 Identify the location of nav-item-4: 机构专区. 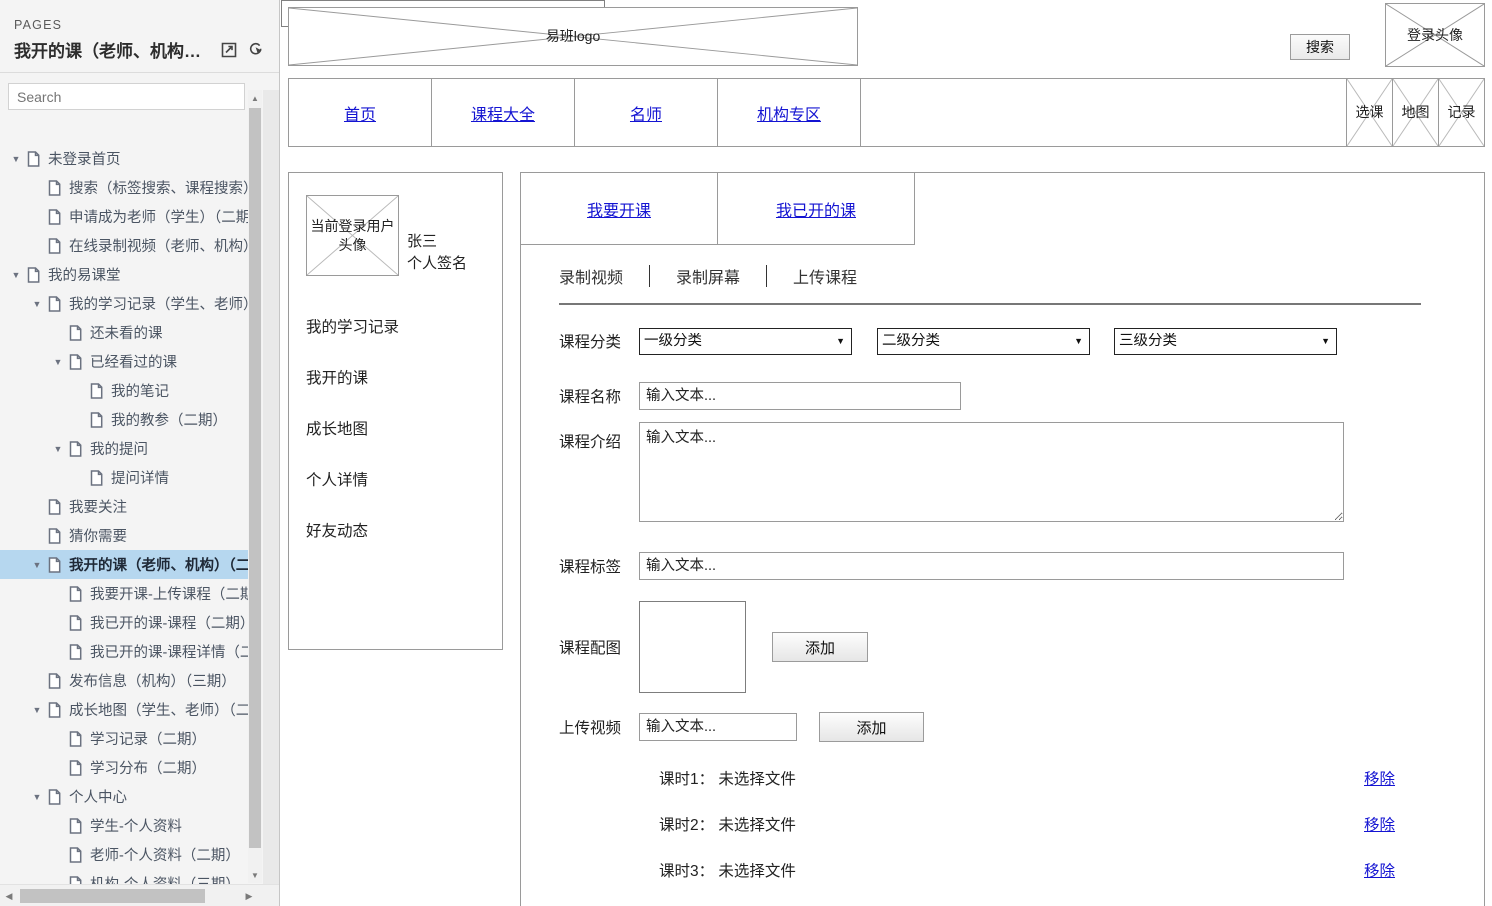
(789, 112).